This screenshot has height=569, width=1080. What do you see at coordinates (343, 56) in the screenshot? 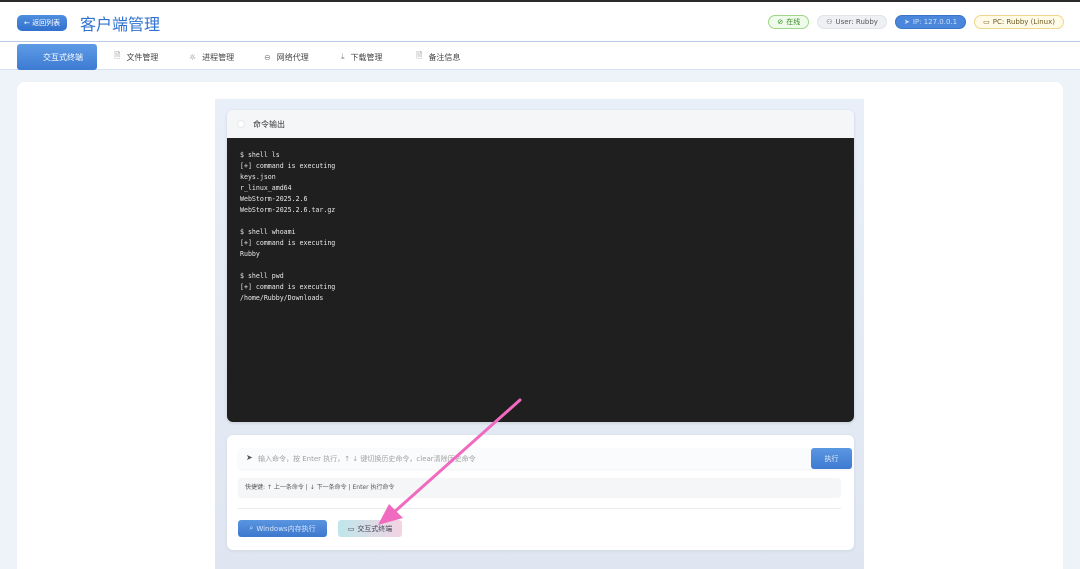
I see `download-icon: ⤓` at bounding box center [343, 56].